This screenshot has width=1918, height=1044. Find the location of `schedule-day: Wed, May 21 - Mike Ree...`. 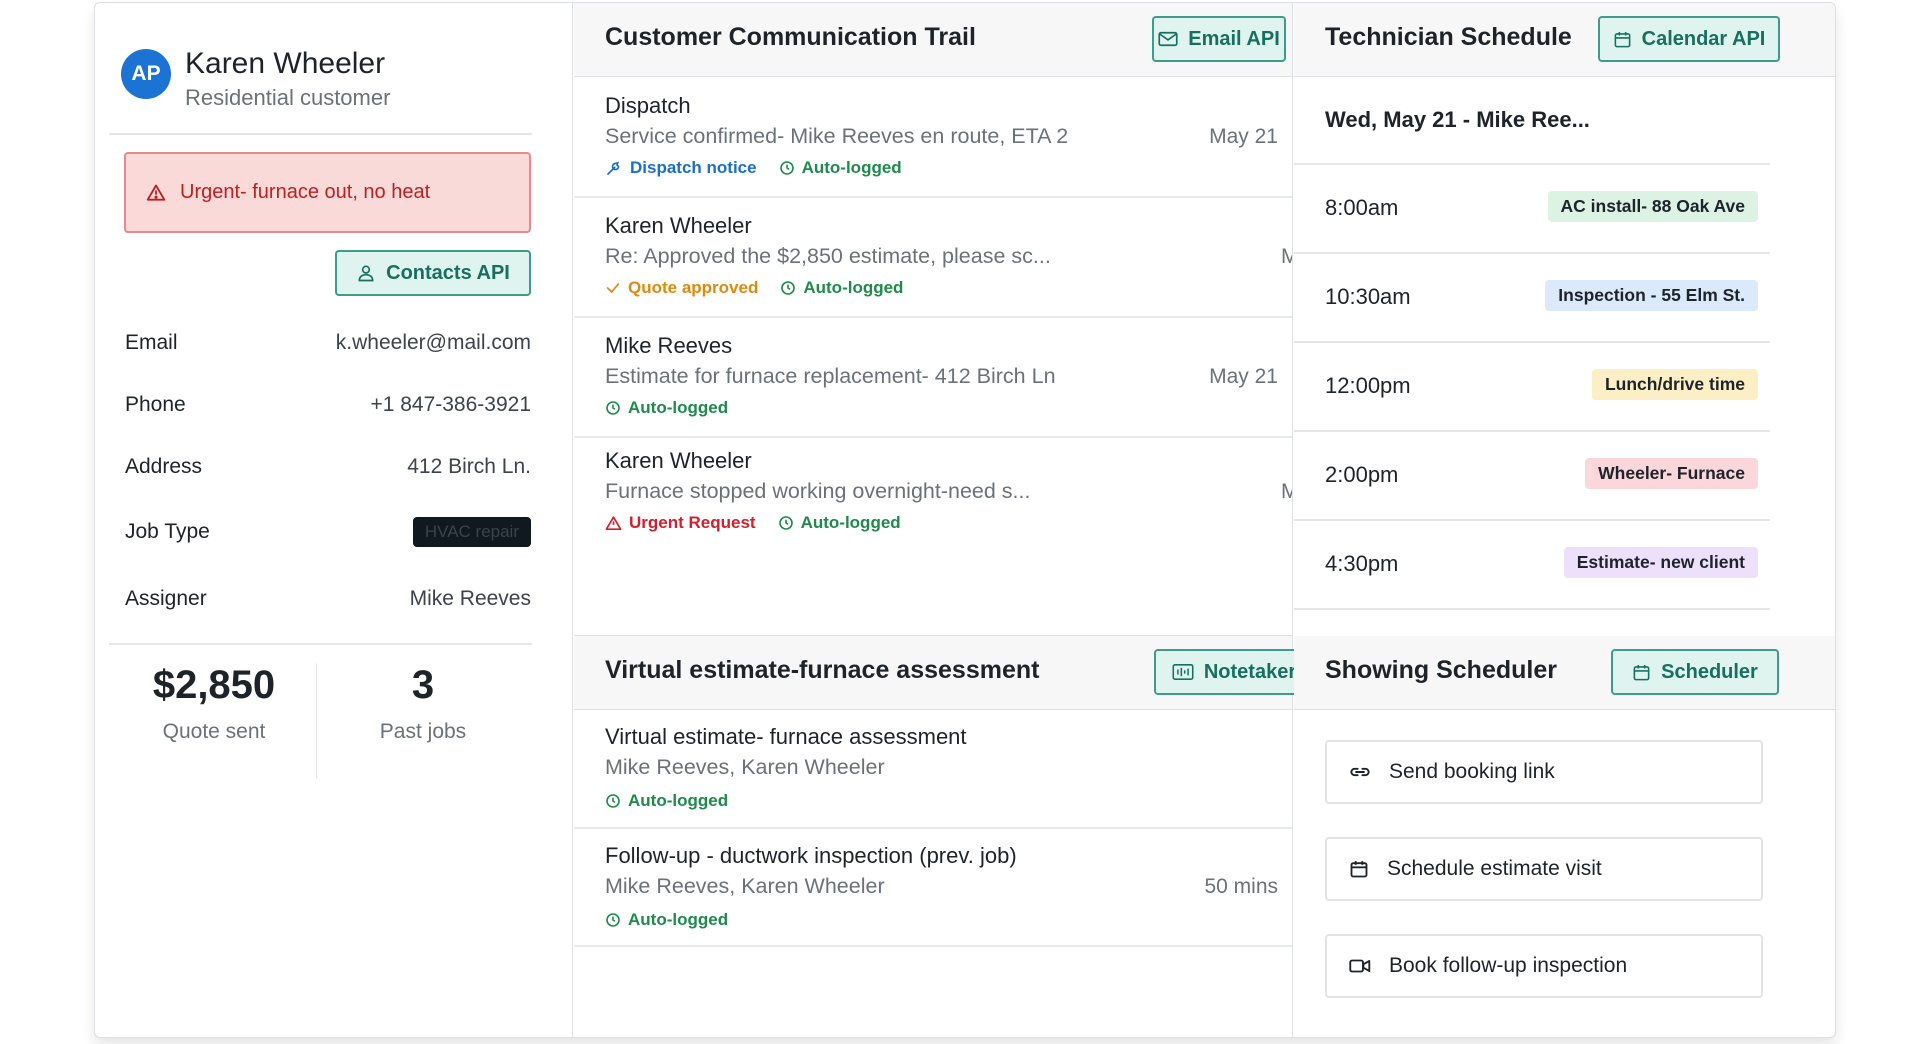

schedule-day: Wed, May 21 - Mike Ree... is located at coordinates (1457, 119).